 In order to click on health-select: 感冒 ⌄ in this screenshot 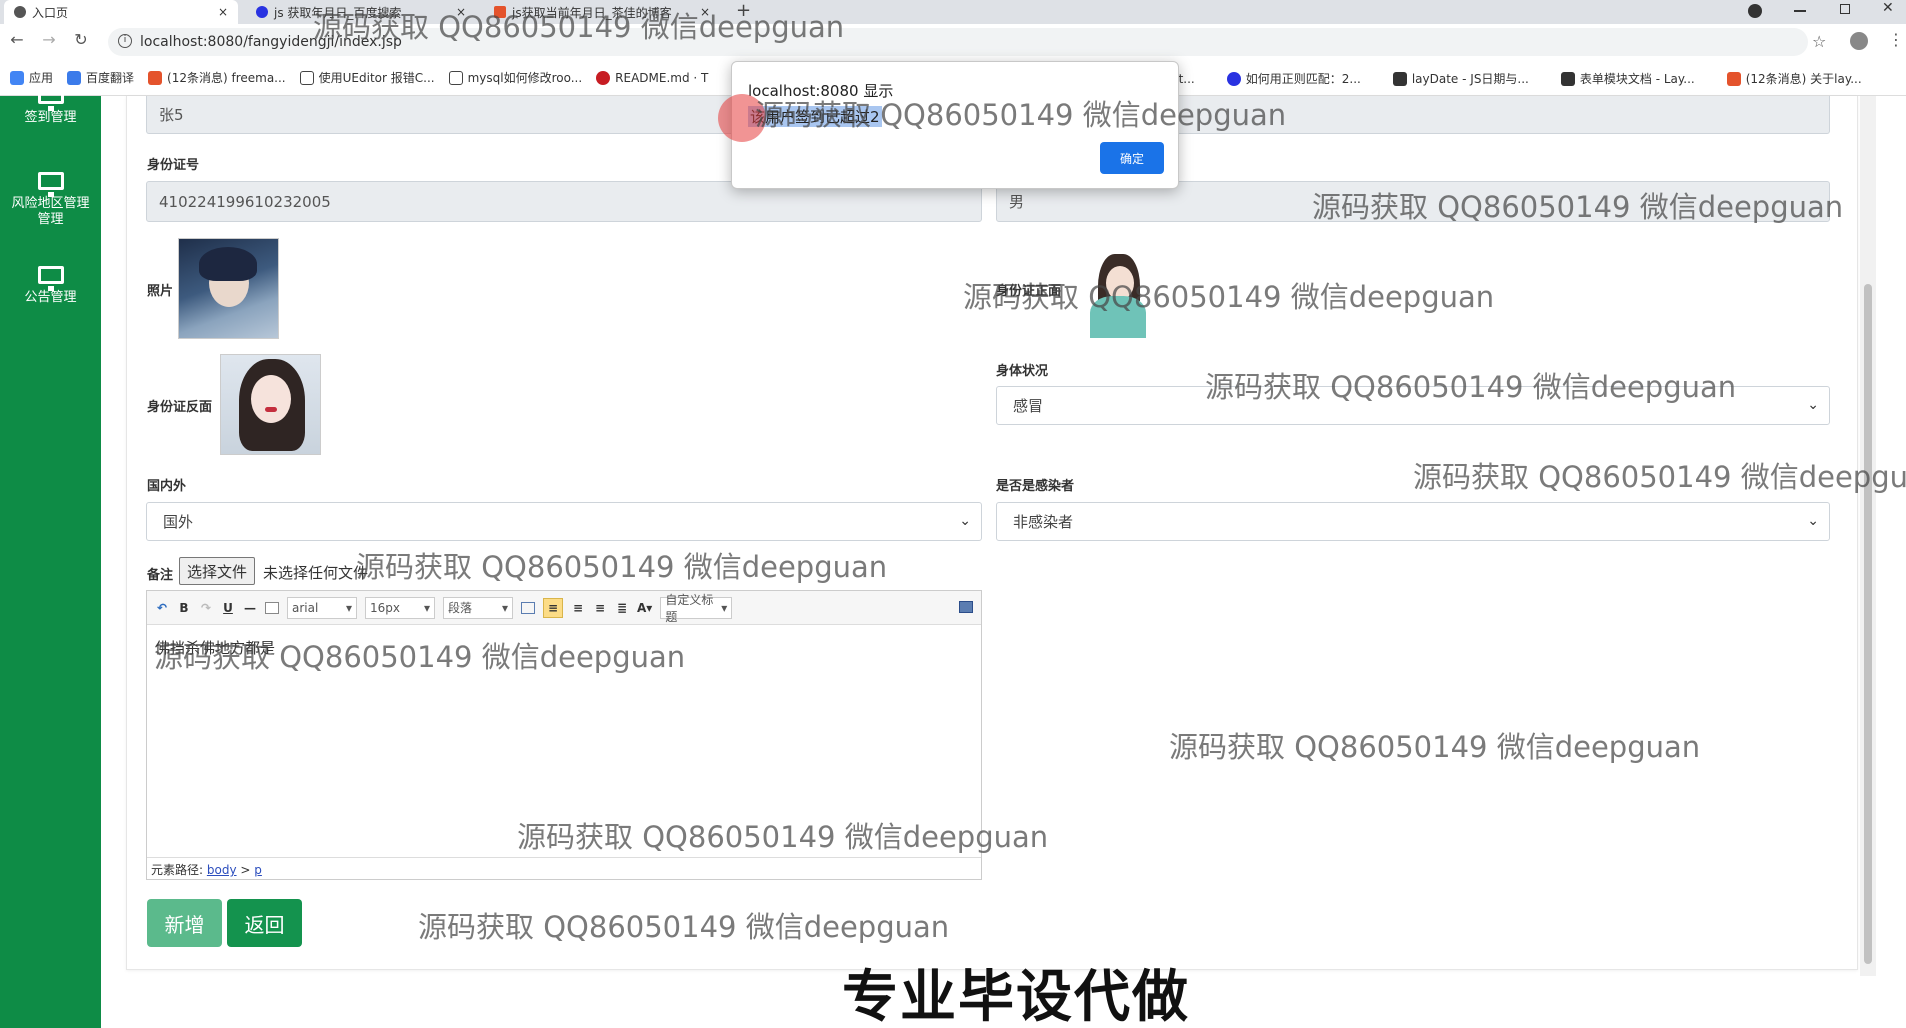, I will do `click(1413, 405)`.